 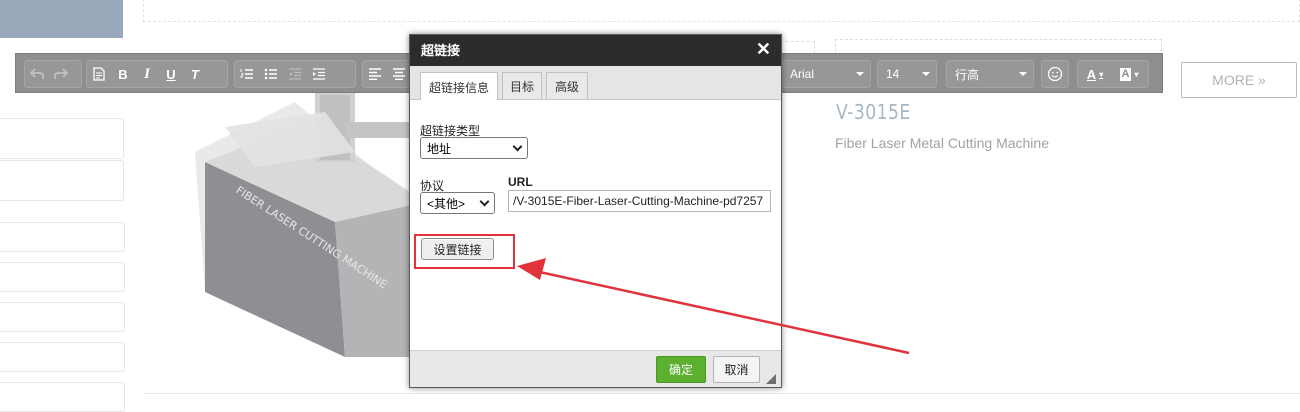 I want to click on history-group, so click(x=53, y=74).